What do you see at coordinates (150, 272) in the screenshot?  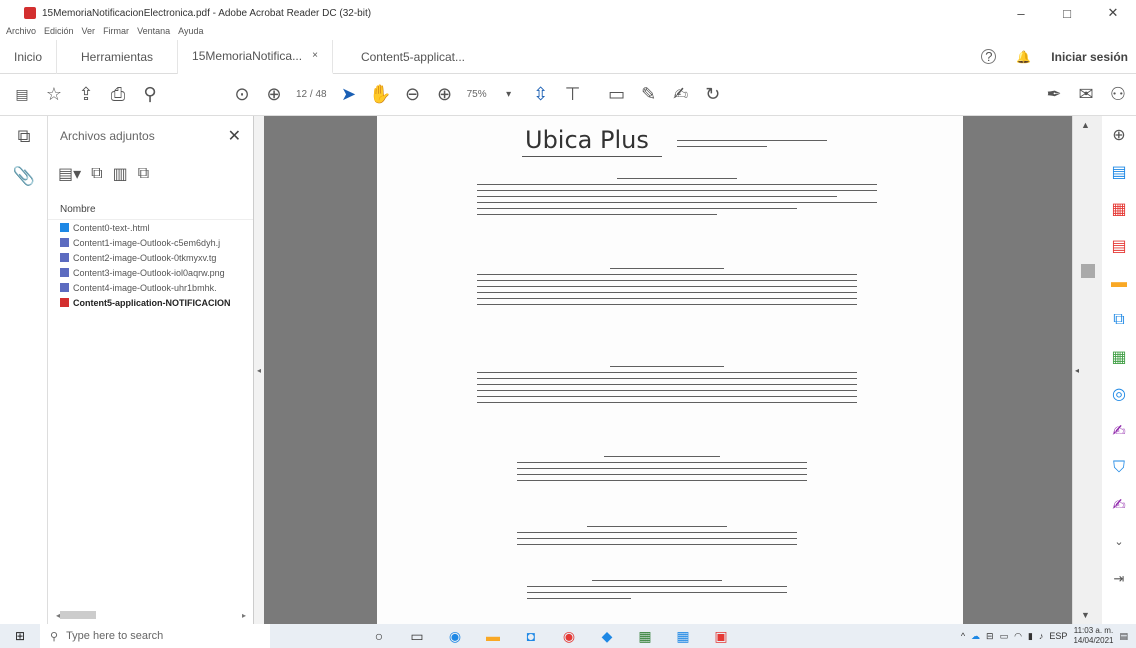 I see `attachment-item: Content3-image-Outlook-iol0aqrw.png` at bounding box center [150, 272].